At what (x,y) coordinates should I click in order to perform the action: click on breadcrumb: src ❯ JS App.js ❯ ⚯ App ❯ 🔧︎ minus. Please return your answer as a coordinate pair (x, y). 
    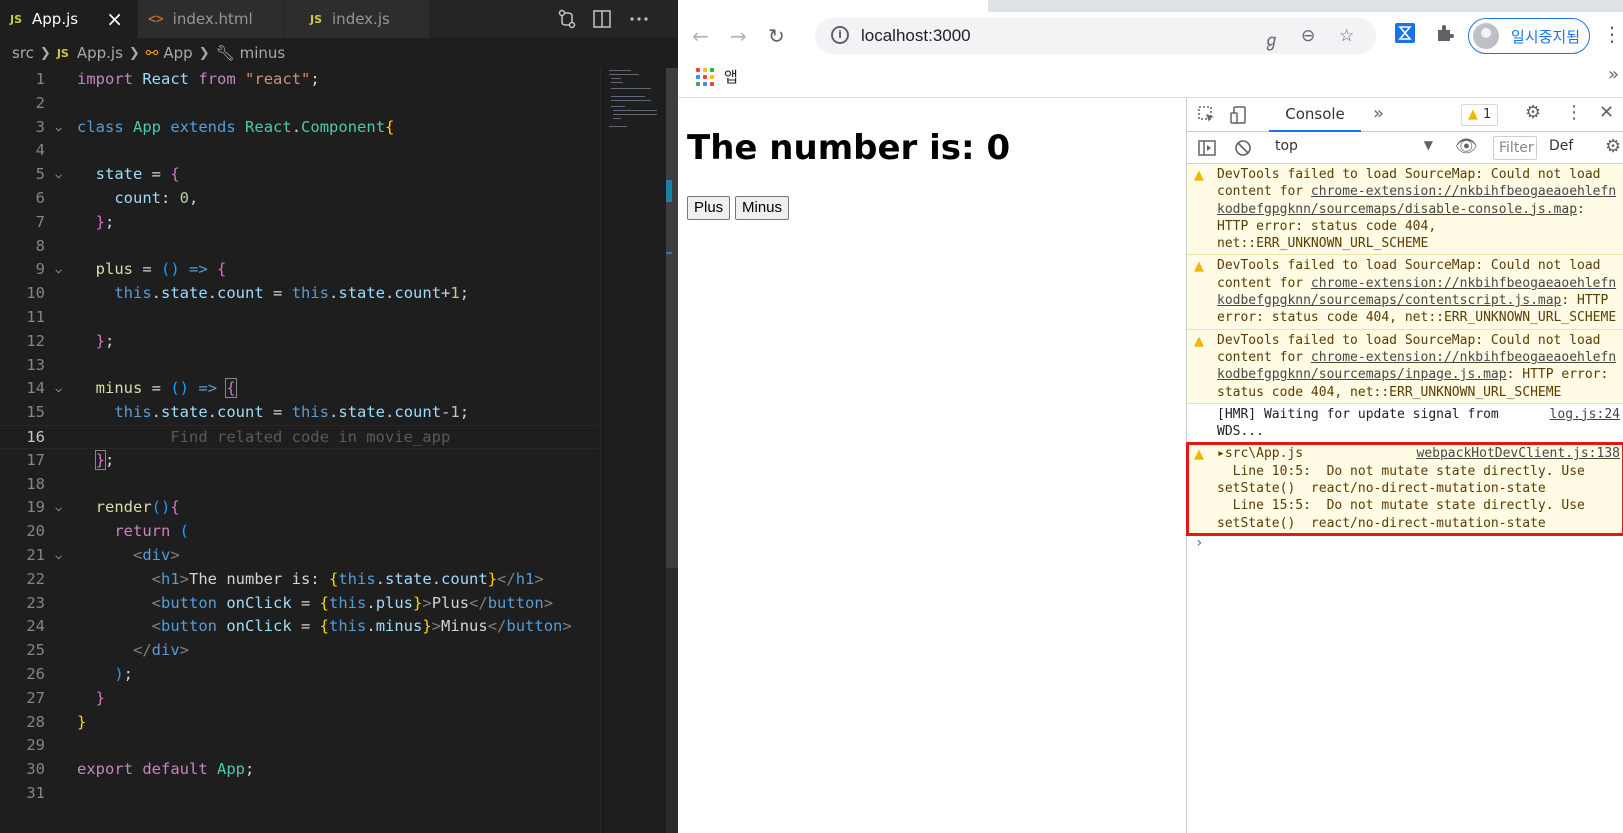
    Looking at the image, I should click on (339, 53).